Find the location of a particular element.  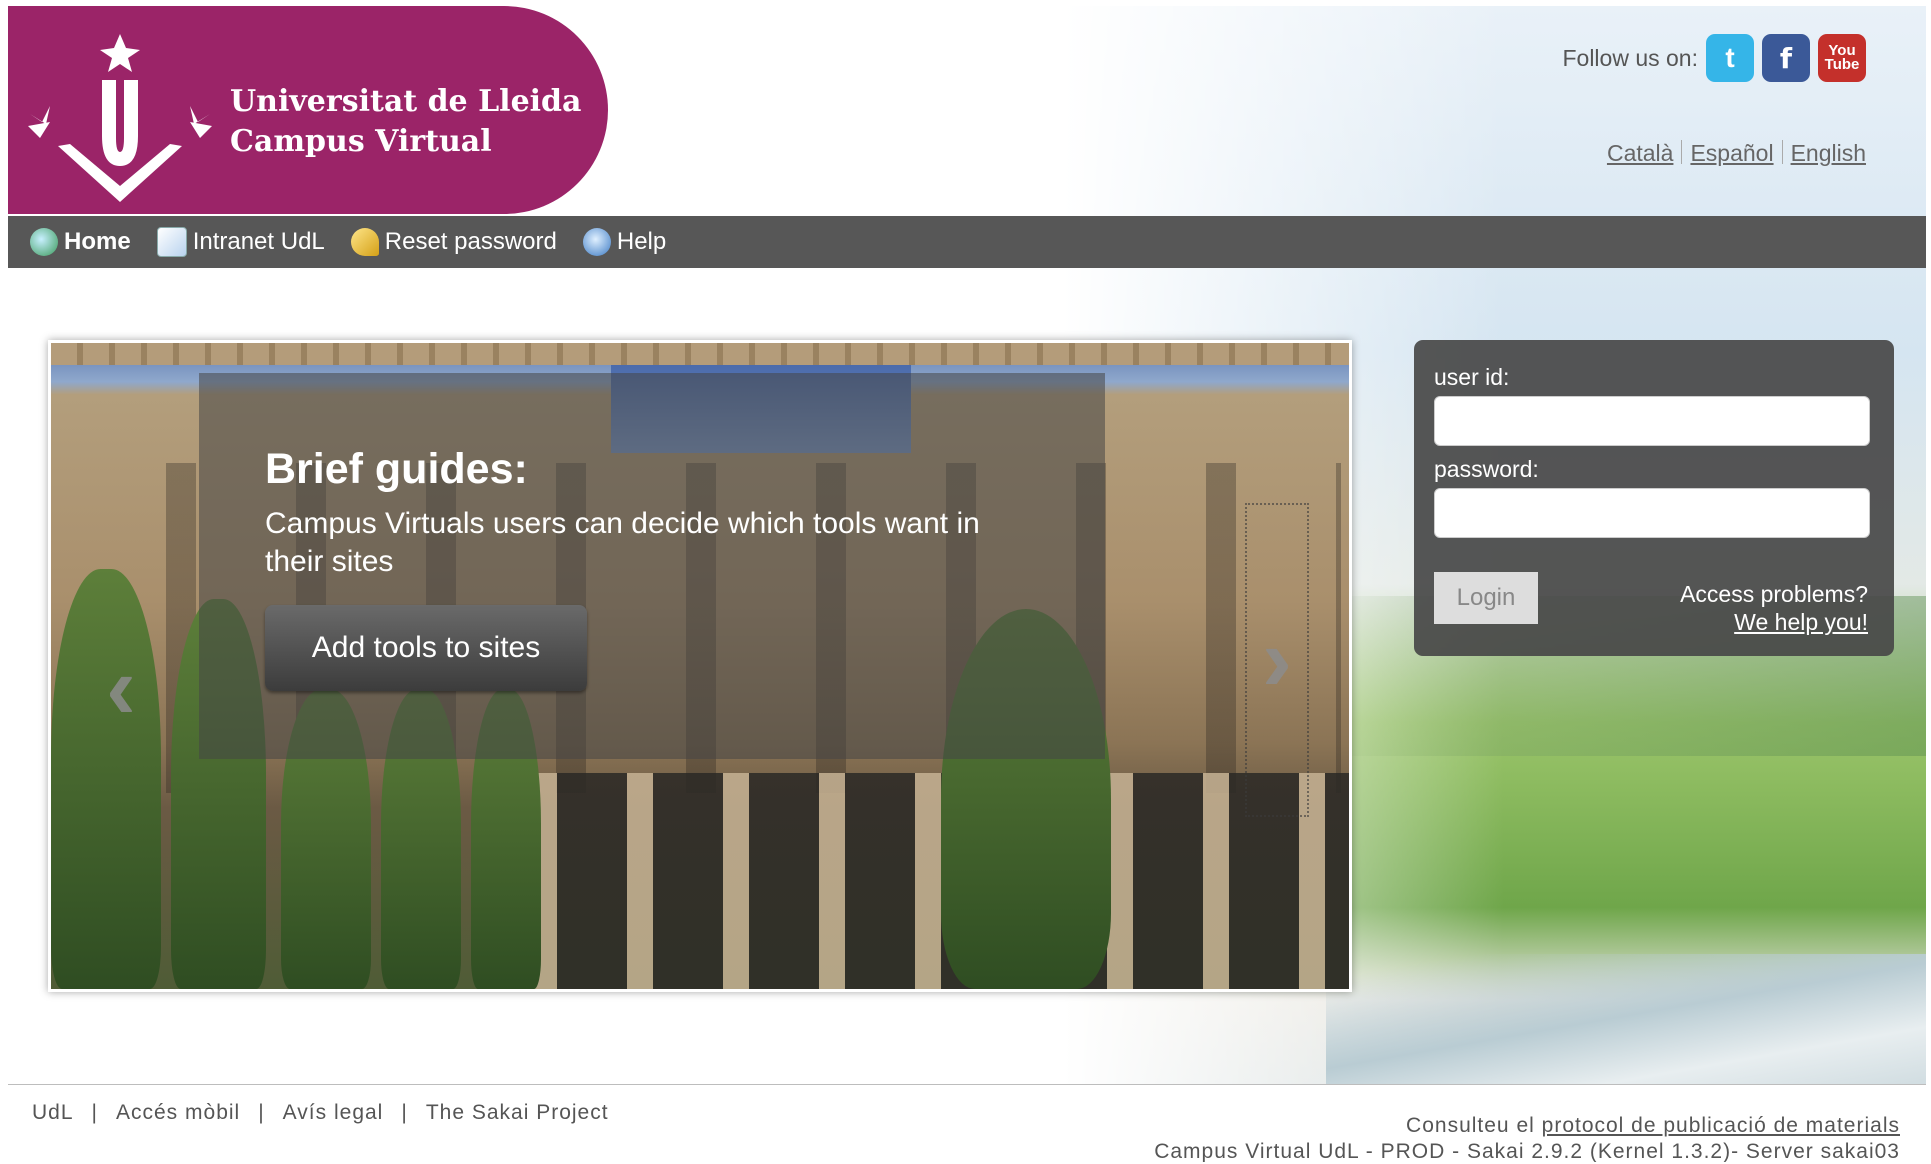

youtube-icon: You Tube is located at coordinates (1842, 58).